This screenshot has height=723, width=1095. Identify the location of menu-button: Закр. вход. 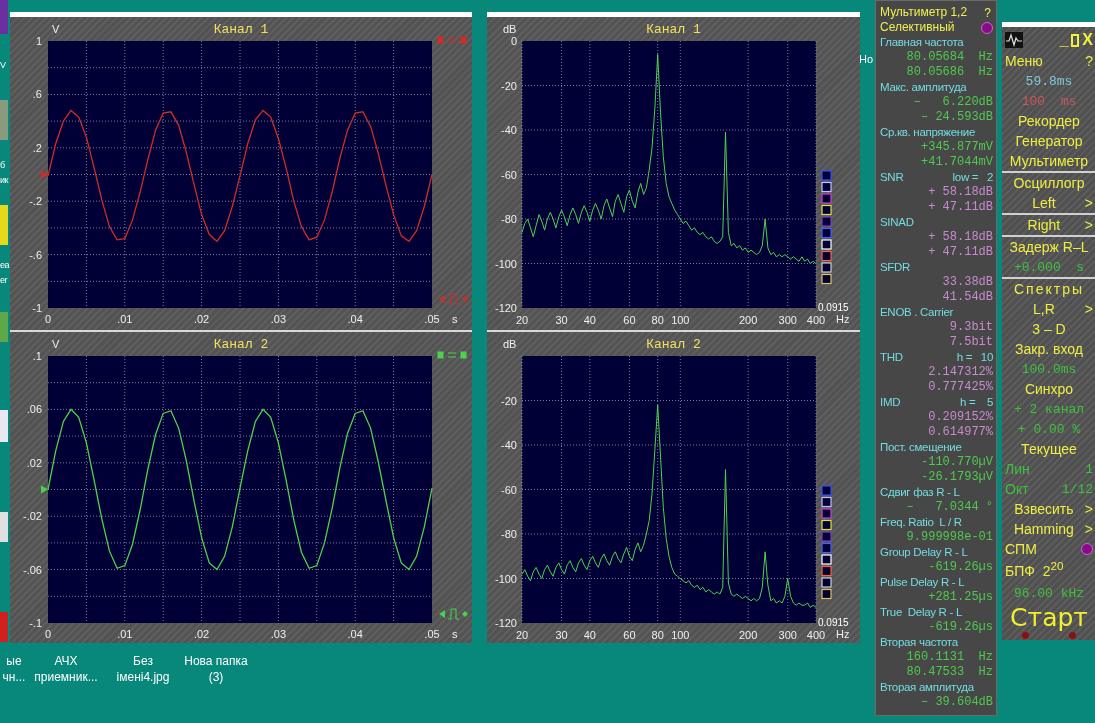
(1049, 349).